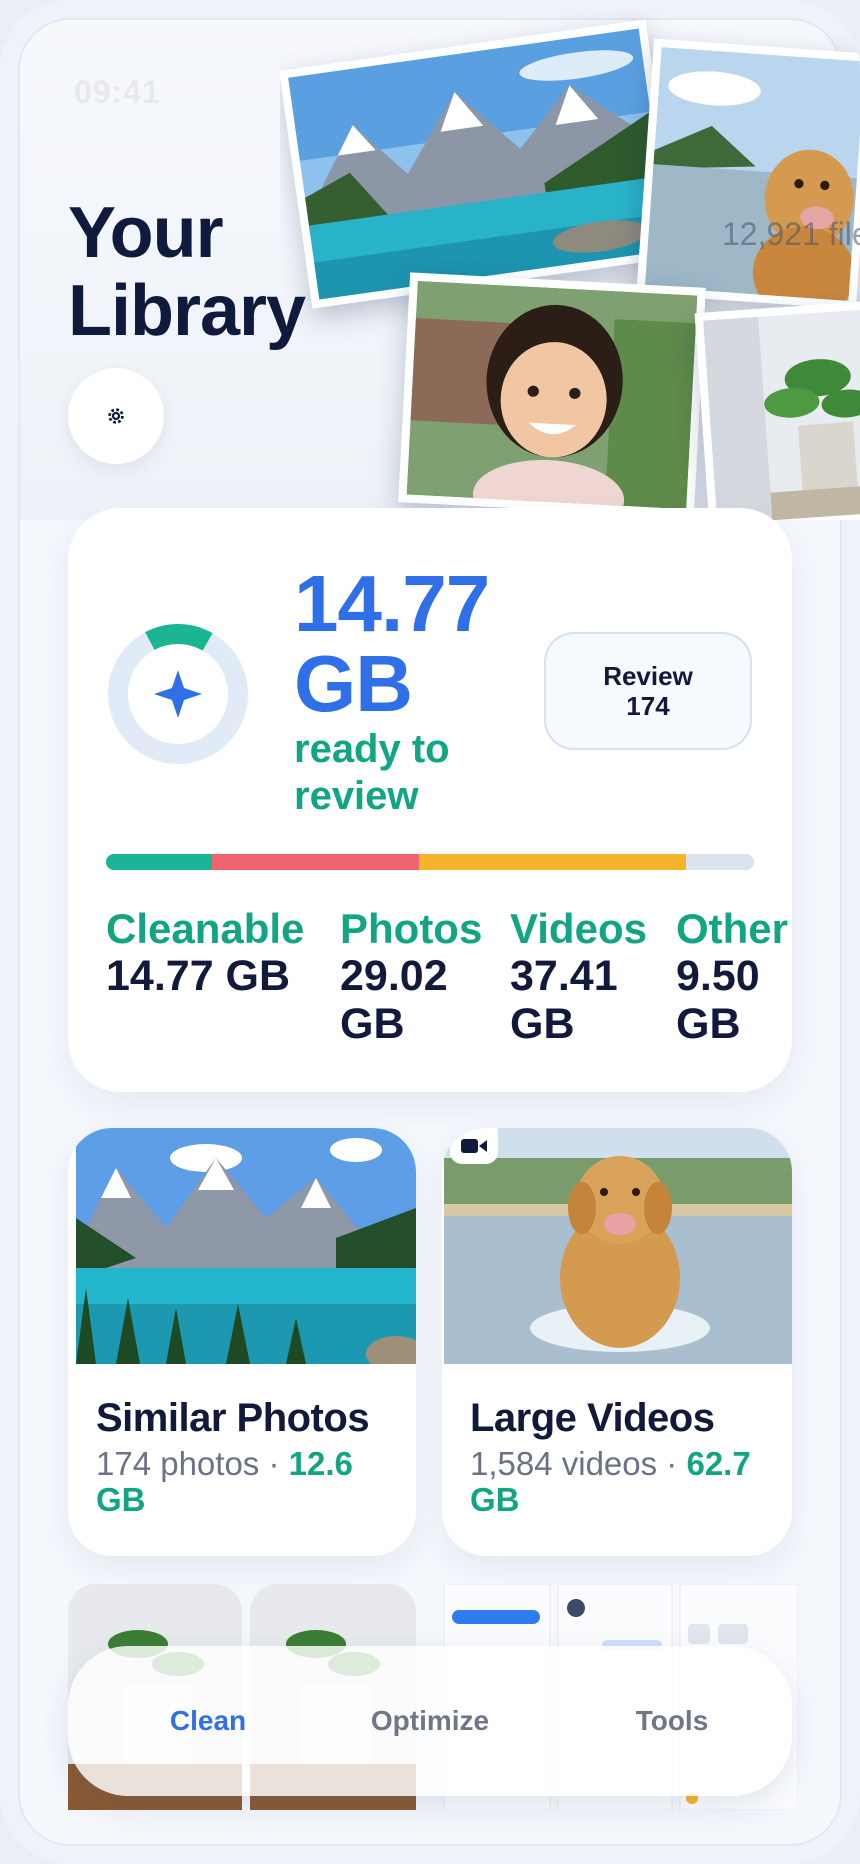  Describe the element at coordinates (648, 706) in the screenshot. I see `review-button-count: 174` at that location.